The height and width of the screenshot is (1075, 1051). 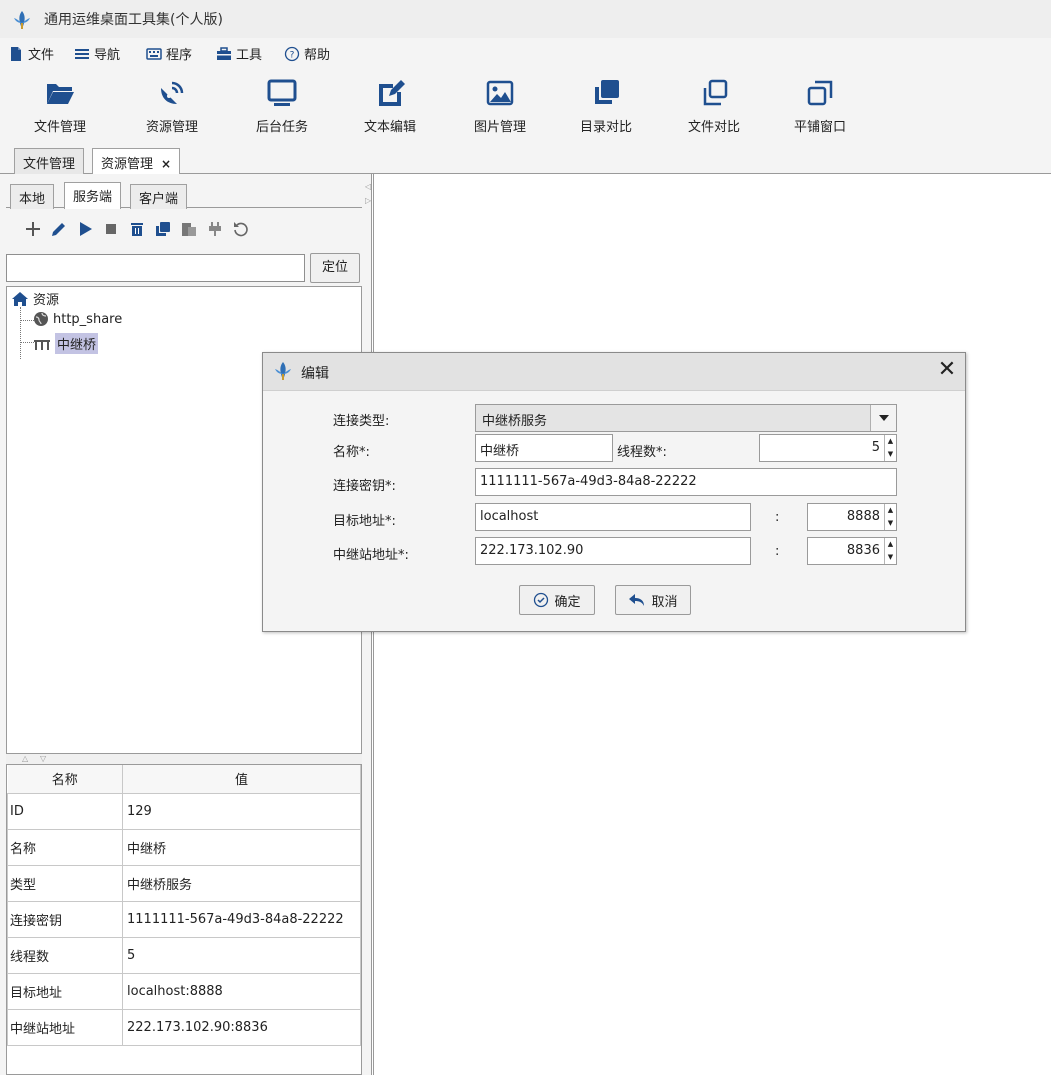 What do you see at coordinates (166, 164) in the screenshot?
I see `tab-close-icon: ×` at bounding box center [166, 164].